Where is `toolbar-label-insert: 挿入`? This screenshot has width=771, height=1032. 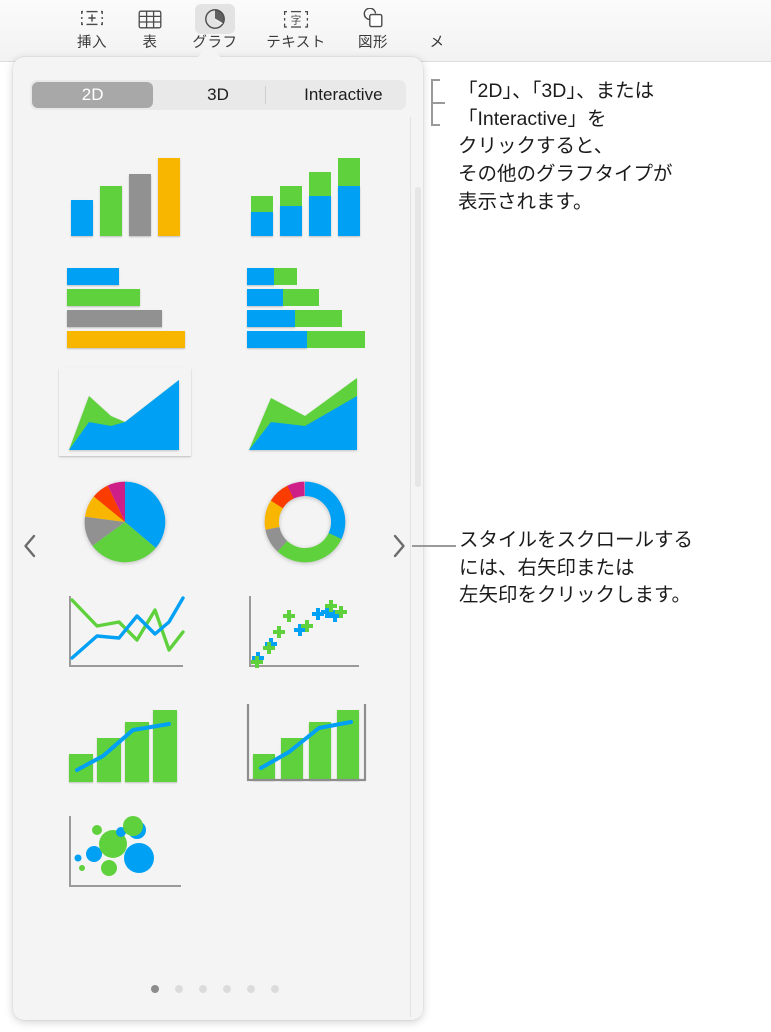 toolbar-label-insert: 挿入 is located at coordinates (92, 43).